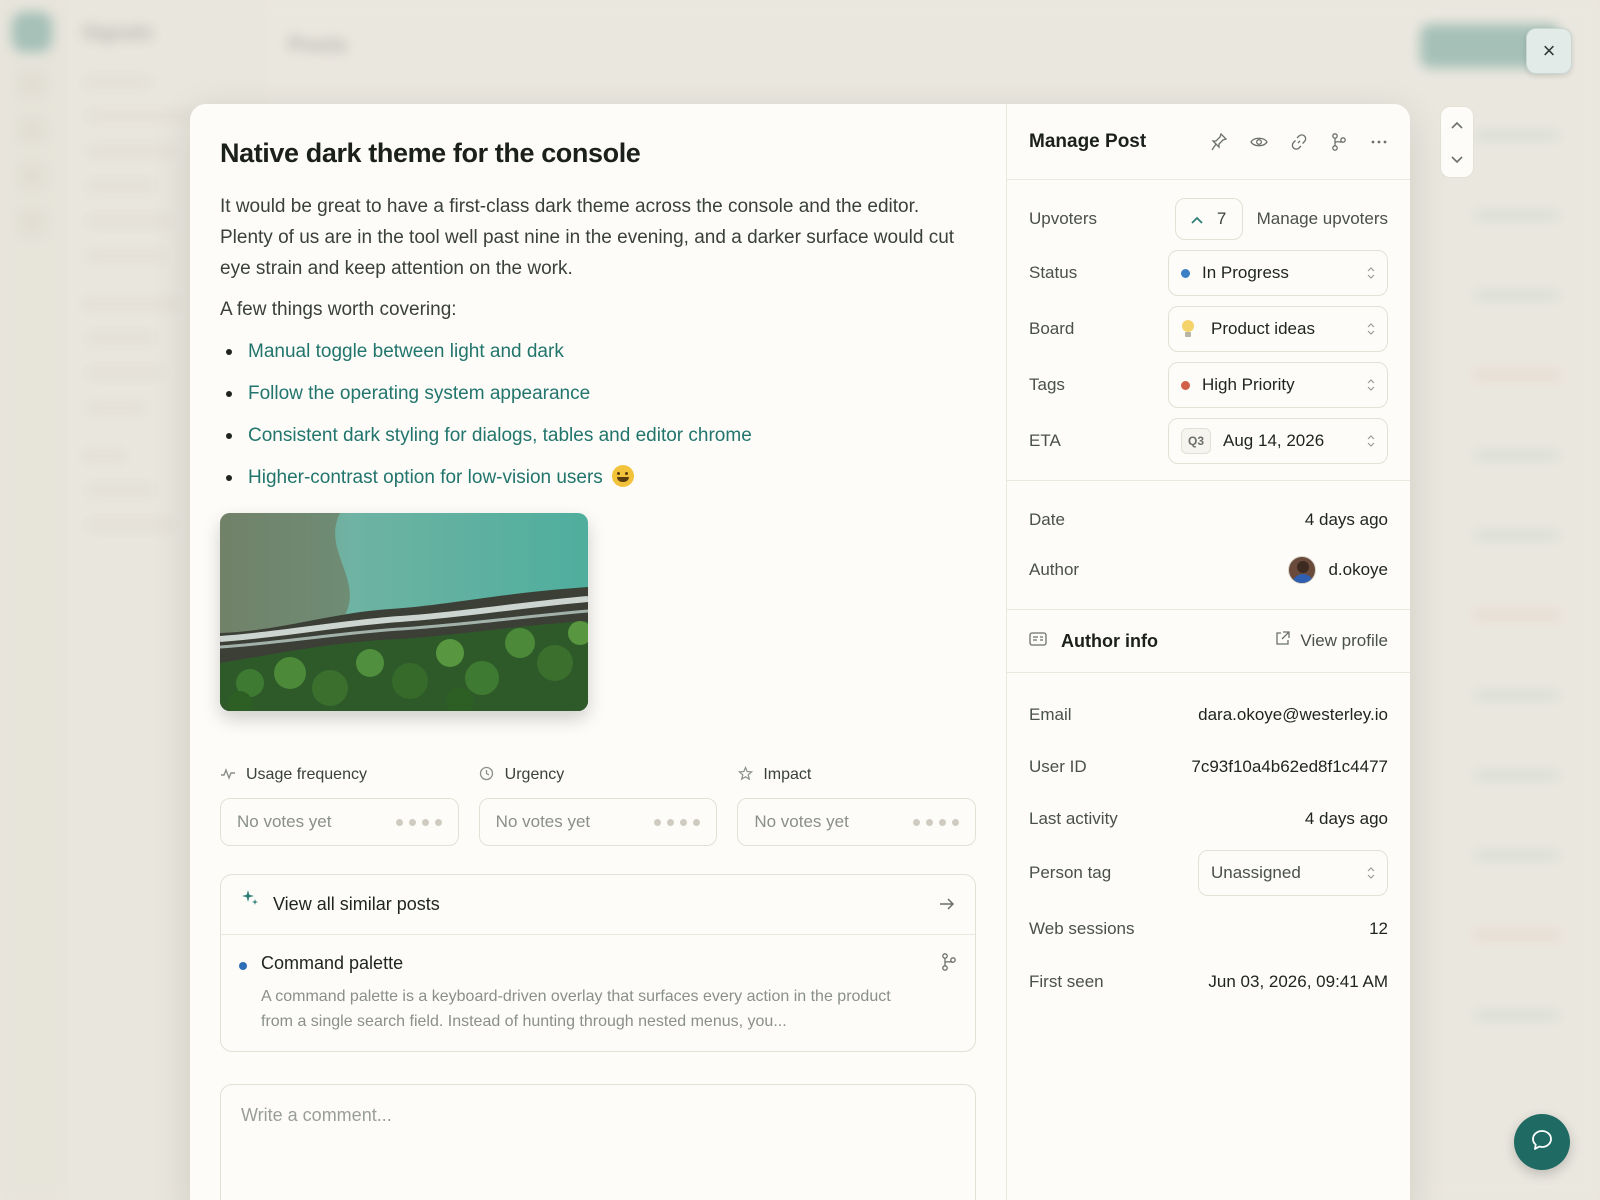  I want to click on grinning-face-emoji-icon, so click(623, 476).